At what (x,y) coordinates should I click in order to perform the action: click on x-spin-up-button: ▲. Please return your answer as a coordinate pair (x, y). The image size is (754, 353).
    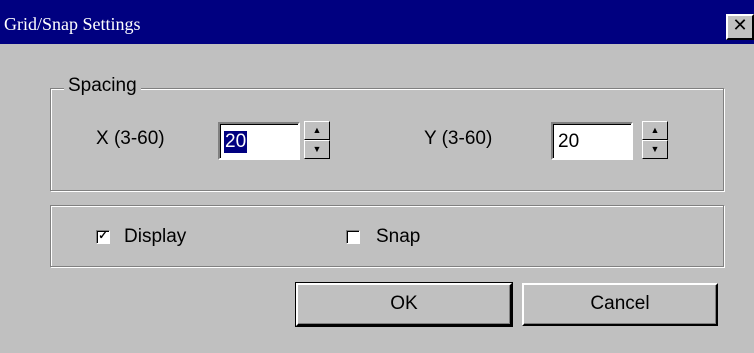
    Looking at the image, I should click on (317, 130).